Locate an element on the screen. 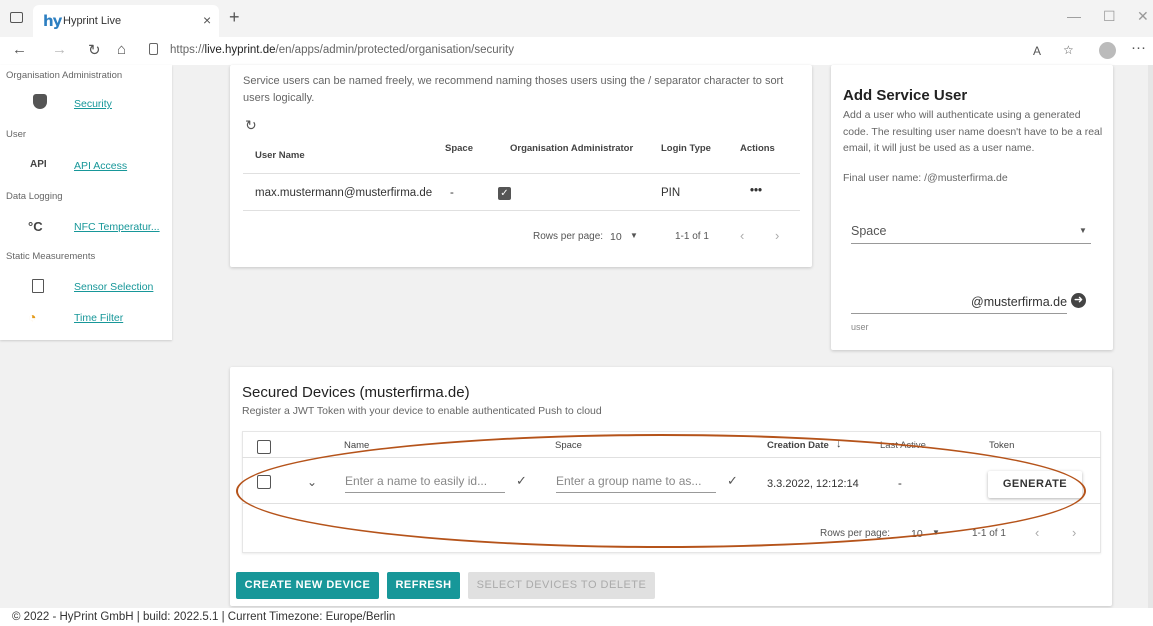 Image resolution: width=1153 pixels, height=626 pixels. more-icon: ··· is located at coordinates (1138, 47).